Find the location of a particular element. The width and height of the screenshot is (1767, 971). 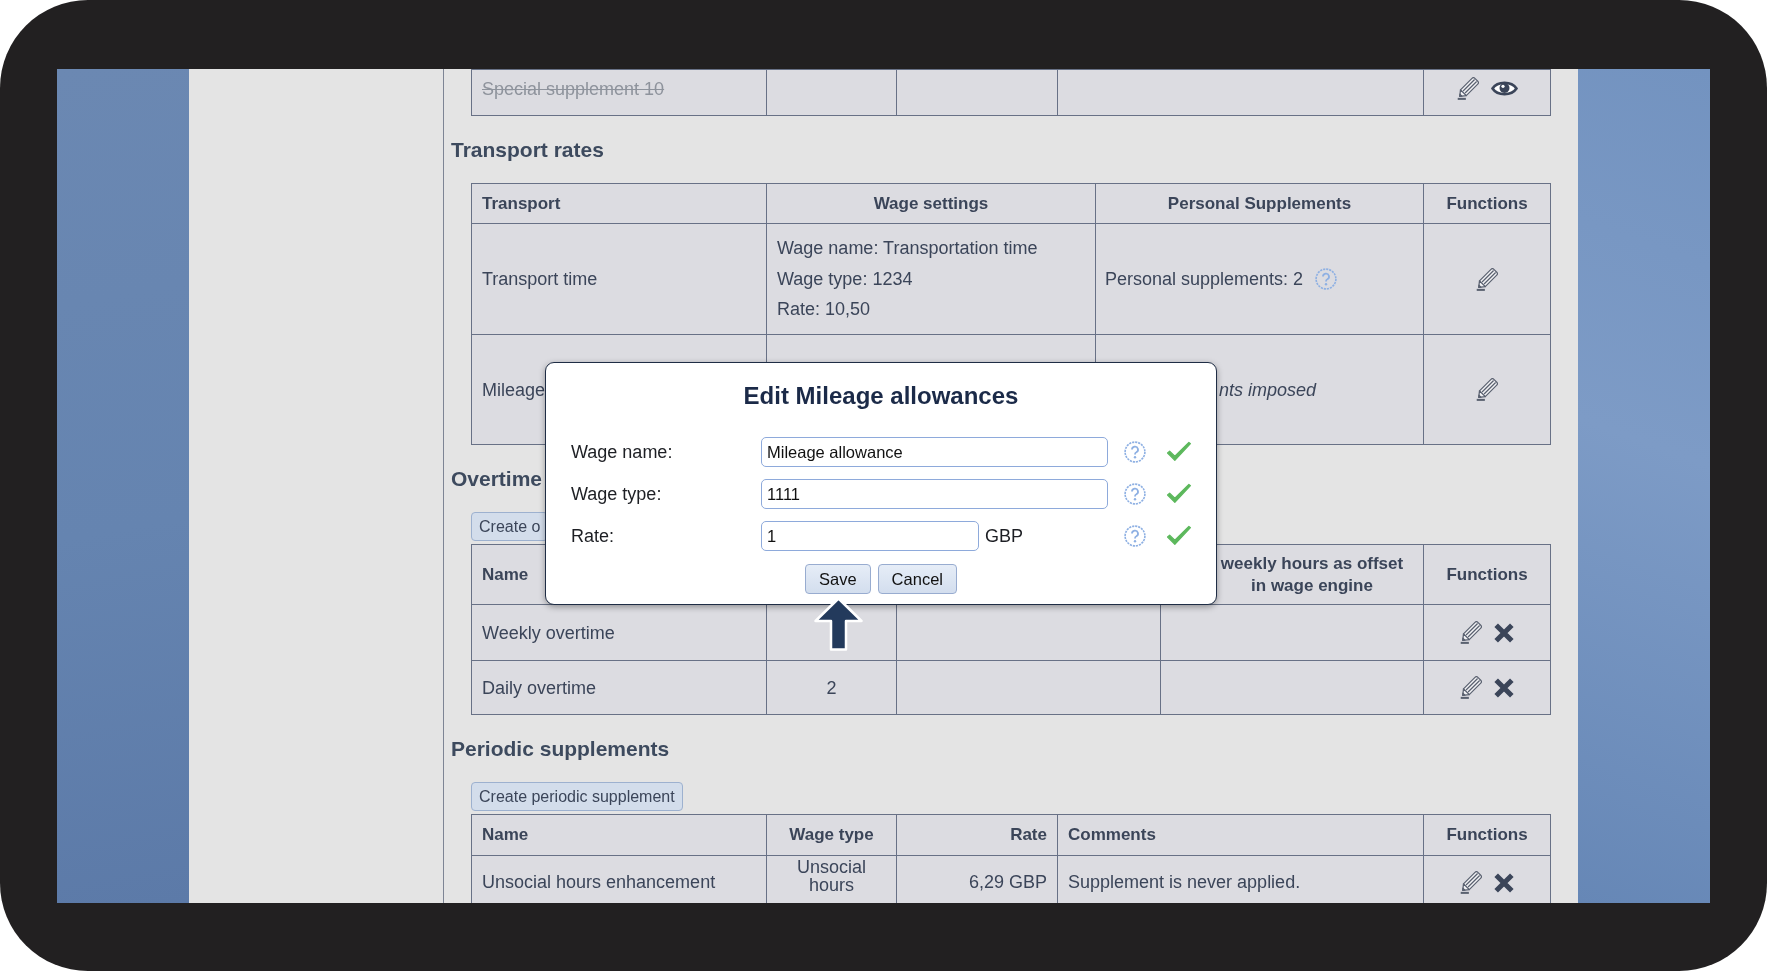

field-label: Wage type: is located at coordinates (616, 494).